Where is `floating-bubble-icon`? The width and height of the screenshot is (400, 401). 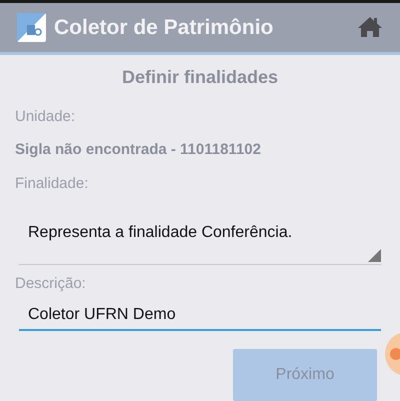 floating-bubble-icon is located at coordinates (392, 354).